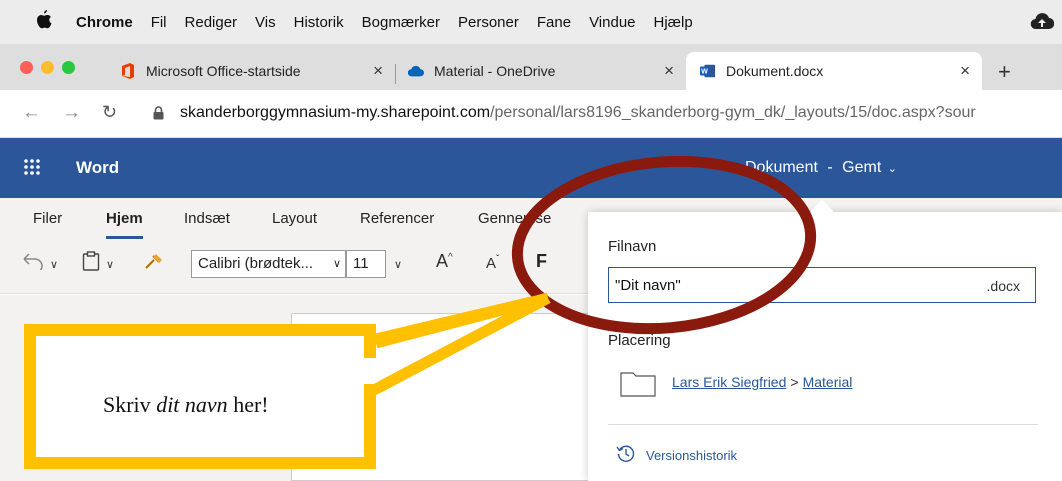 The height and width of the screenshot is (481, 1062). I want to click on font-size-select: 11, so click(366, 264).